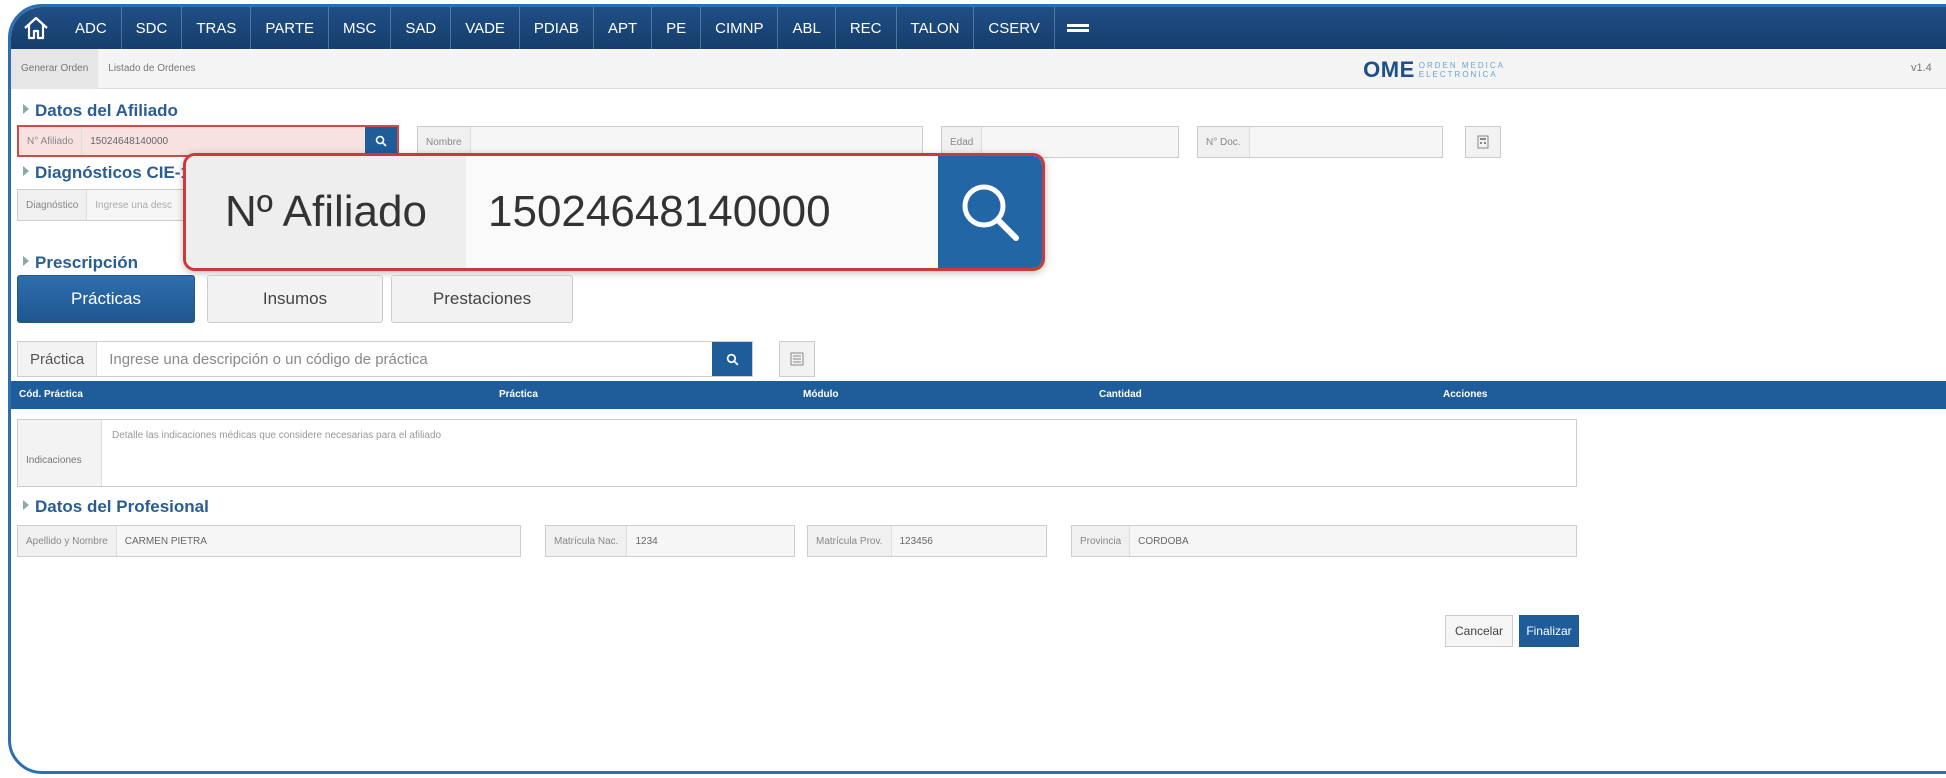 The image size is (1946, 778). Describe the element at coordinates (968, 541) in the screenshot. I see `mat-prov-input: 123456` at that location.